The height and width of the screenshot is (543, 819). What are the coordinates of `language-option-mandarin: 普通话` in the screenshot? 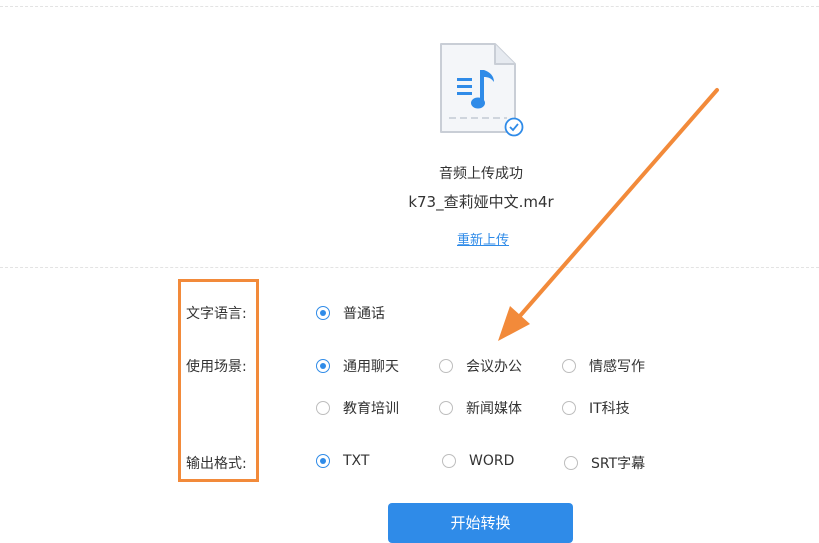 It's located at (350, 313).